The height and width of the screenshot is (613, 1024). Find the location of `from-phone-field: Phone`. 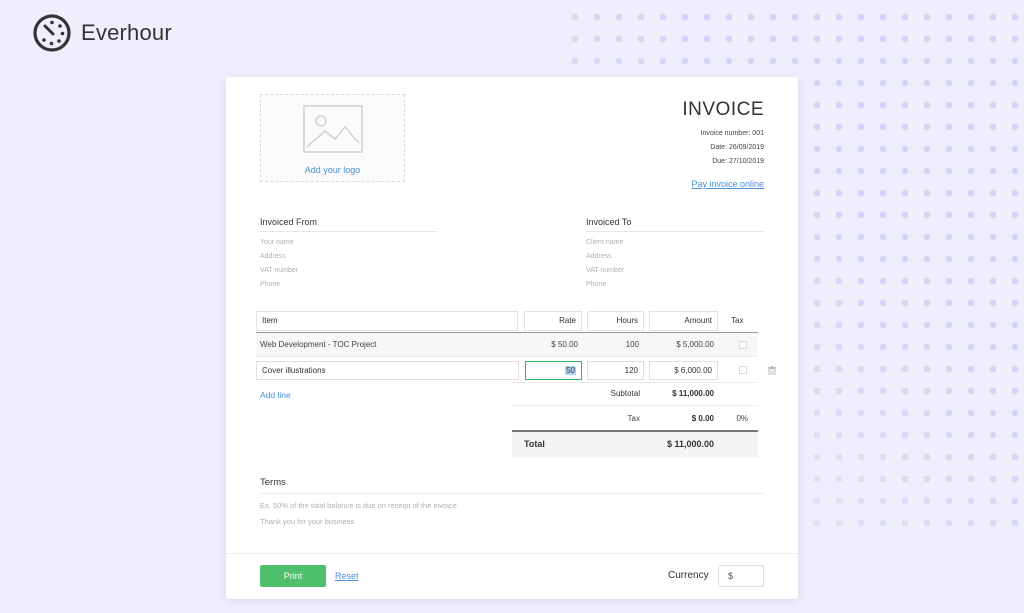

from-phone-field: Phone is located at coordinates (349, 284).